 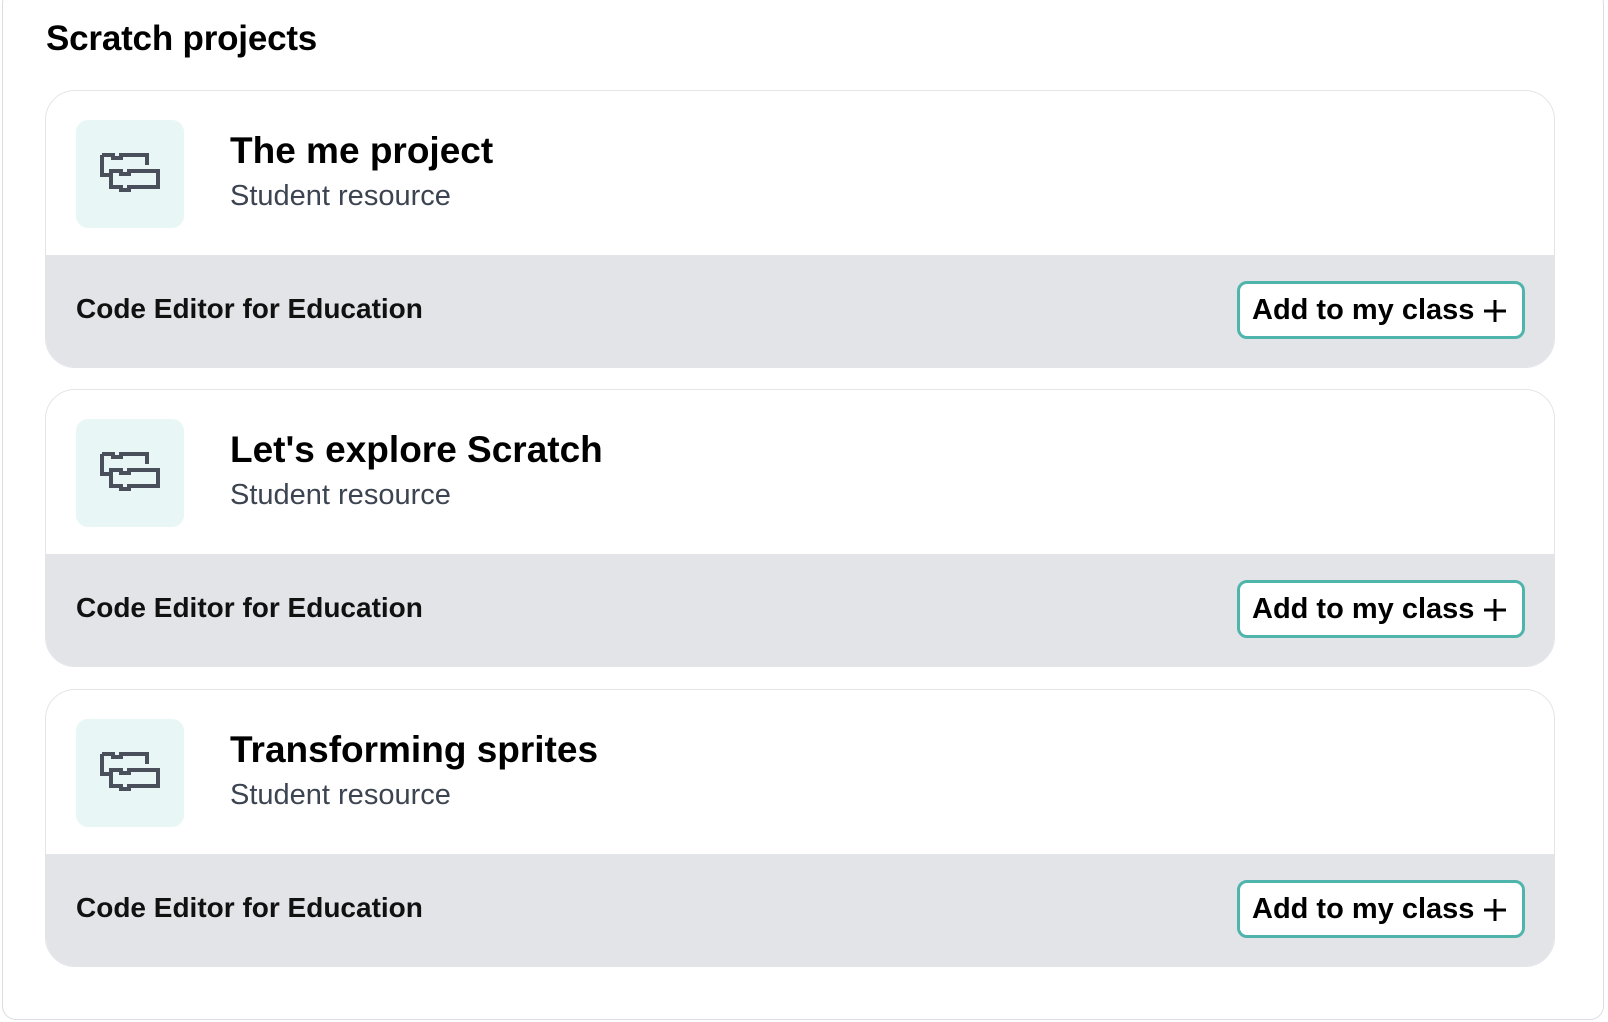 I want to click on card-title: Transforming sprites, so click(x=414, y=750).